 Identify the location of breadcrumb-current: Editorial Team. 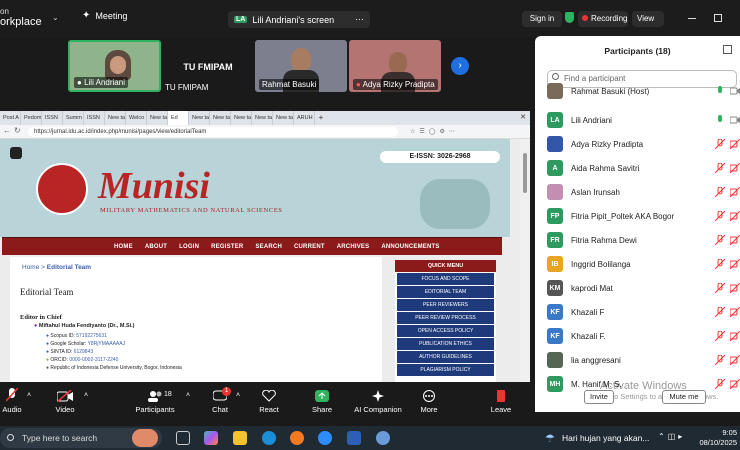
(69, 267).